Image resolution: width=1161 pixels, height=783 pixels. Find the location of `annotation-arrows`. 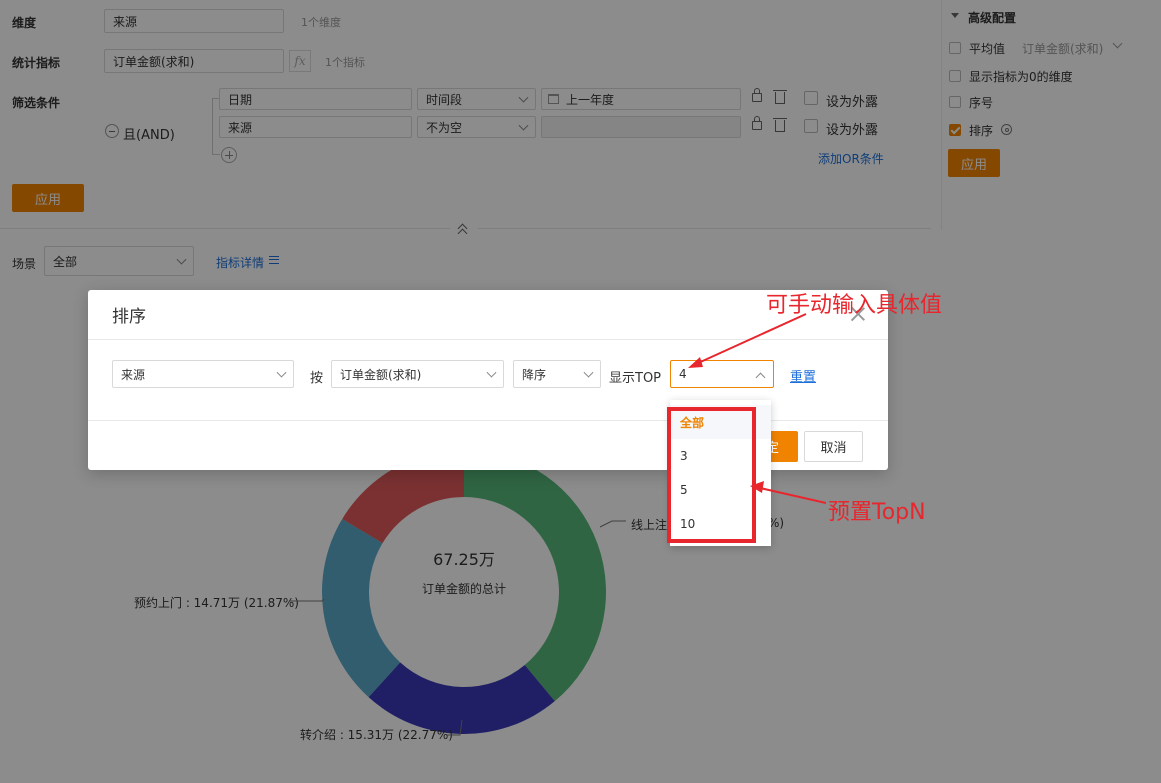

annotation-arrows is located at coordinates (757, 408).